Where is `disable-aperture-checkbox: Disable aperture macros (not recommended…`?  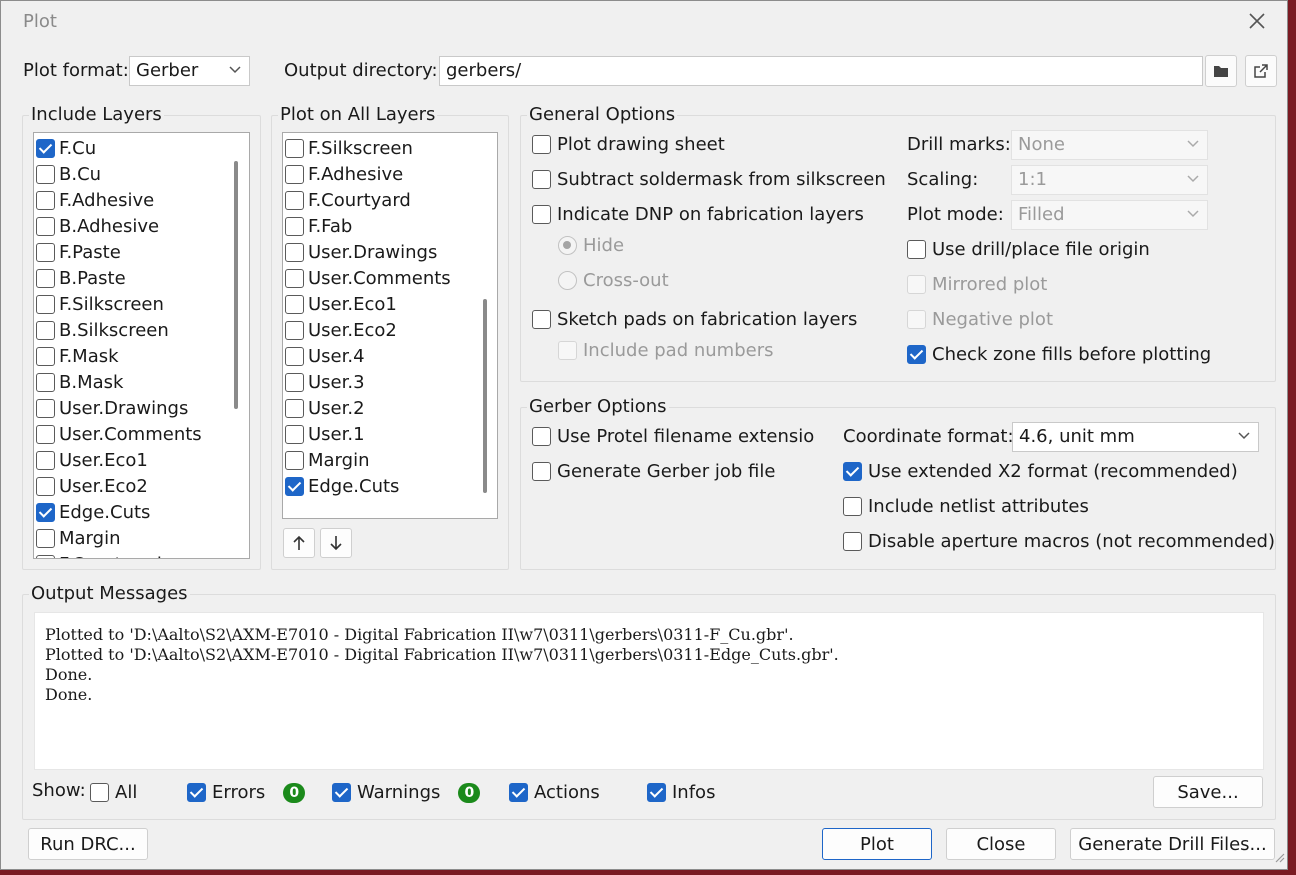 disable-aperture-checkbox: Disable aperture macros (not recommended… is located at coordinates (1059, 541).